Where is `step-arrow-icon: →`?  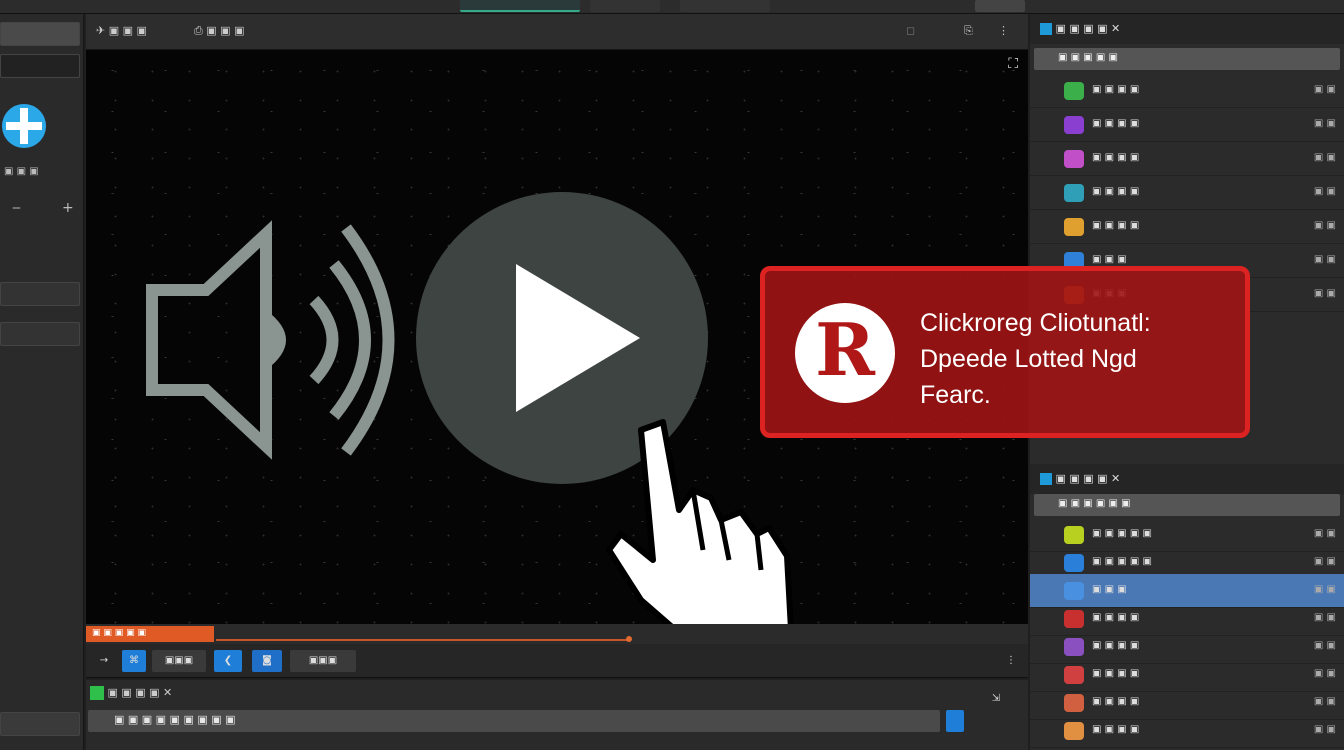 step-arrow-icon: → is located at coordinates (104, 661).